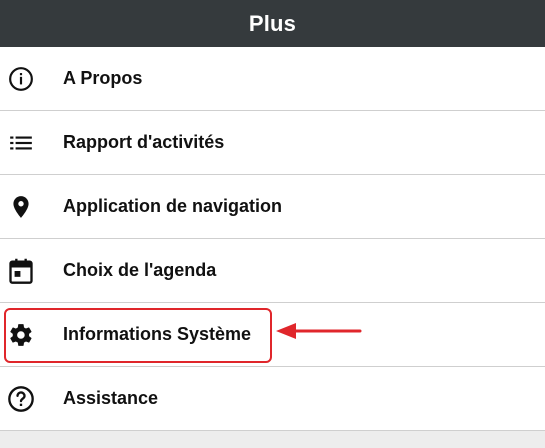 The height and width of the screenshot is (448, 545). Describe the element at coordinates (103, 78) in the screenshot. I see `menu-item-label: A Propos` at that location.